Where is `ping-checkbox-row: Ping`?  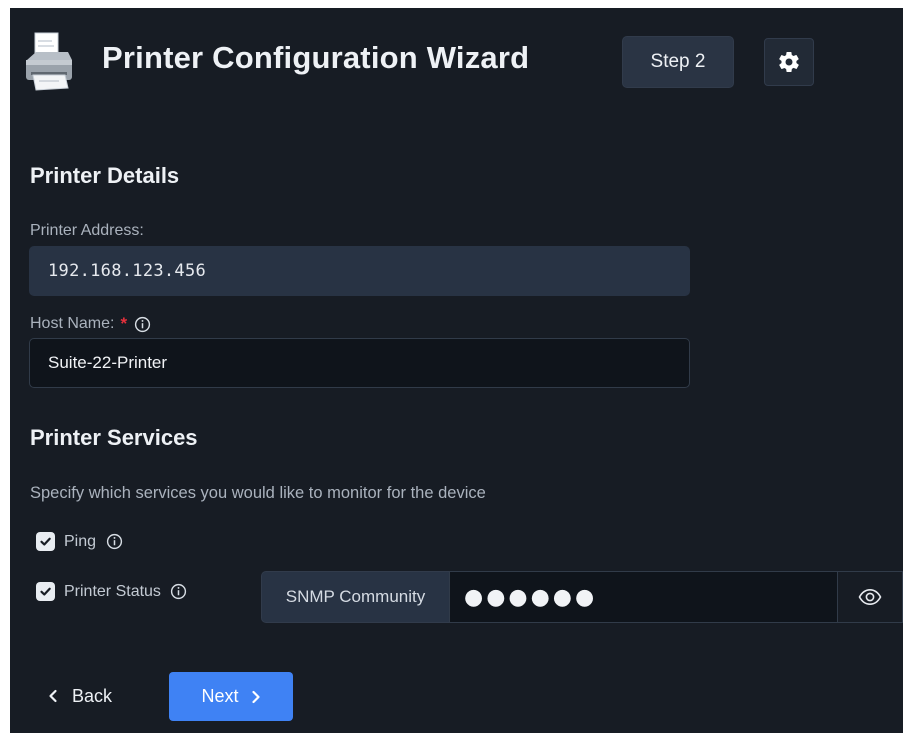 ping-checkbox-row: Ping is located at coordinates (79, 541).